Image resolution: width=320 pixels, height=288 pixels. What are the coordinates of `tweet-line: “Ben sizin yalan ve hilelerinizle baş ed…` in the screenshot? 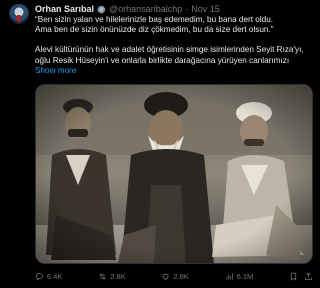 It's located at (154, 19).